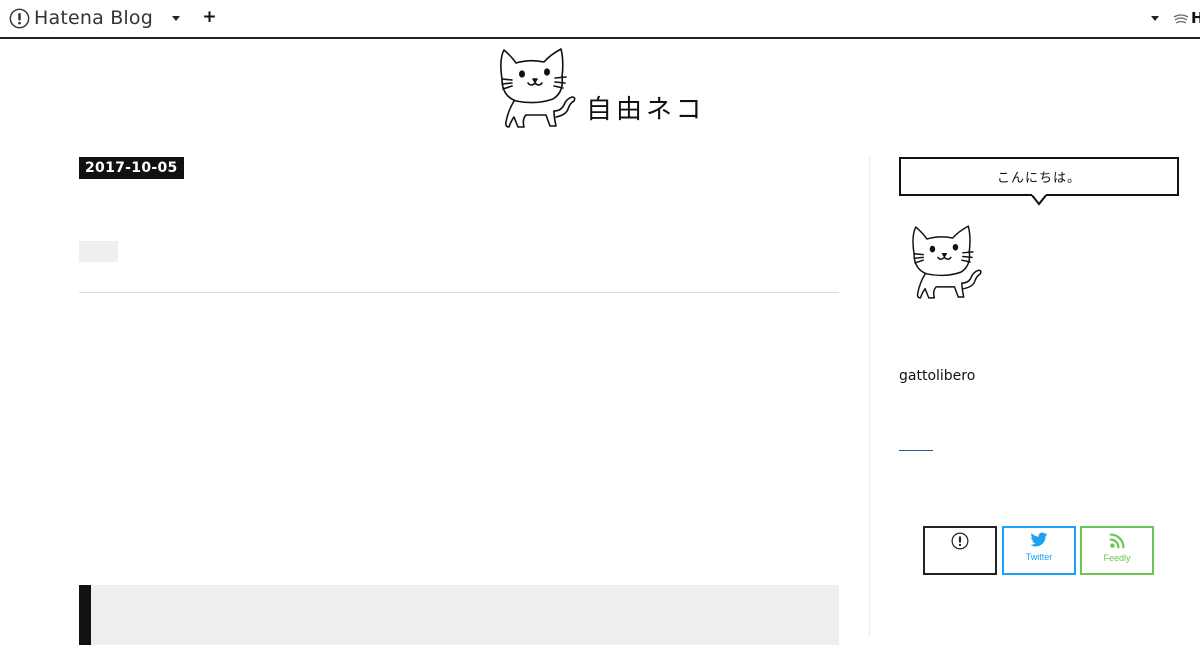  I want to click on greeting-bubble: こんにちは。, so click(1039, 176).